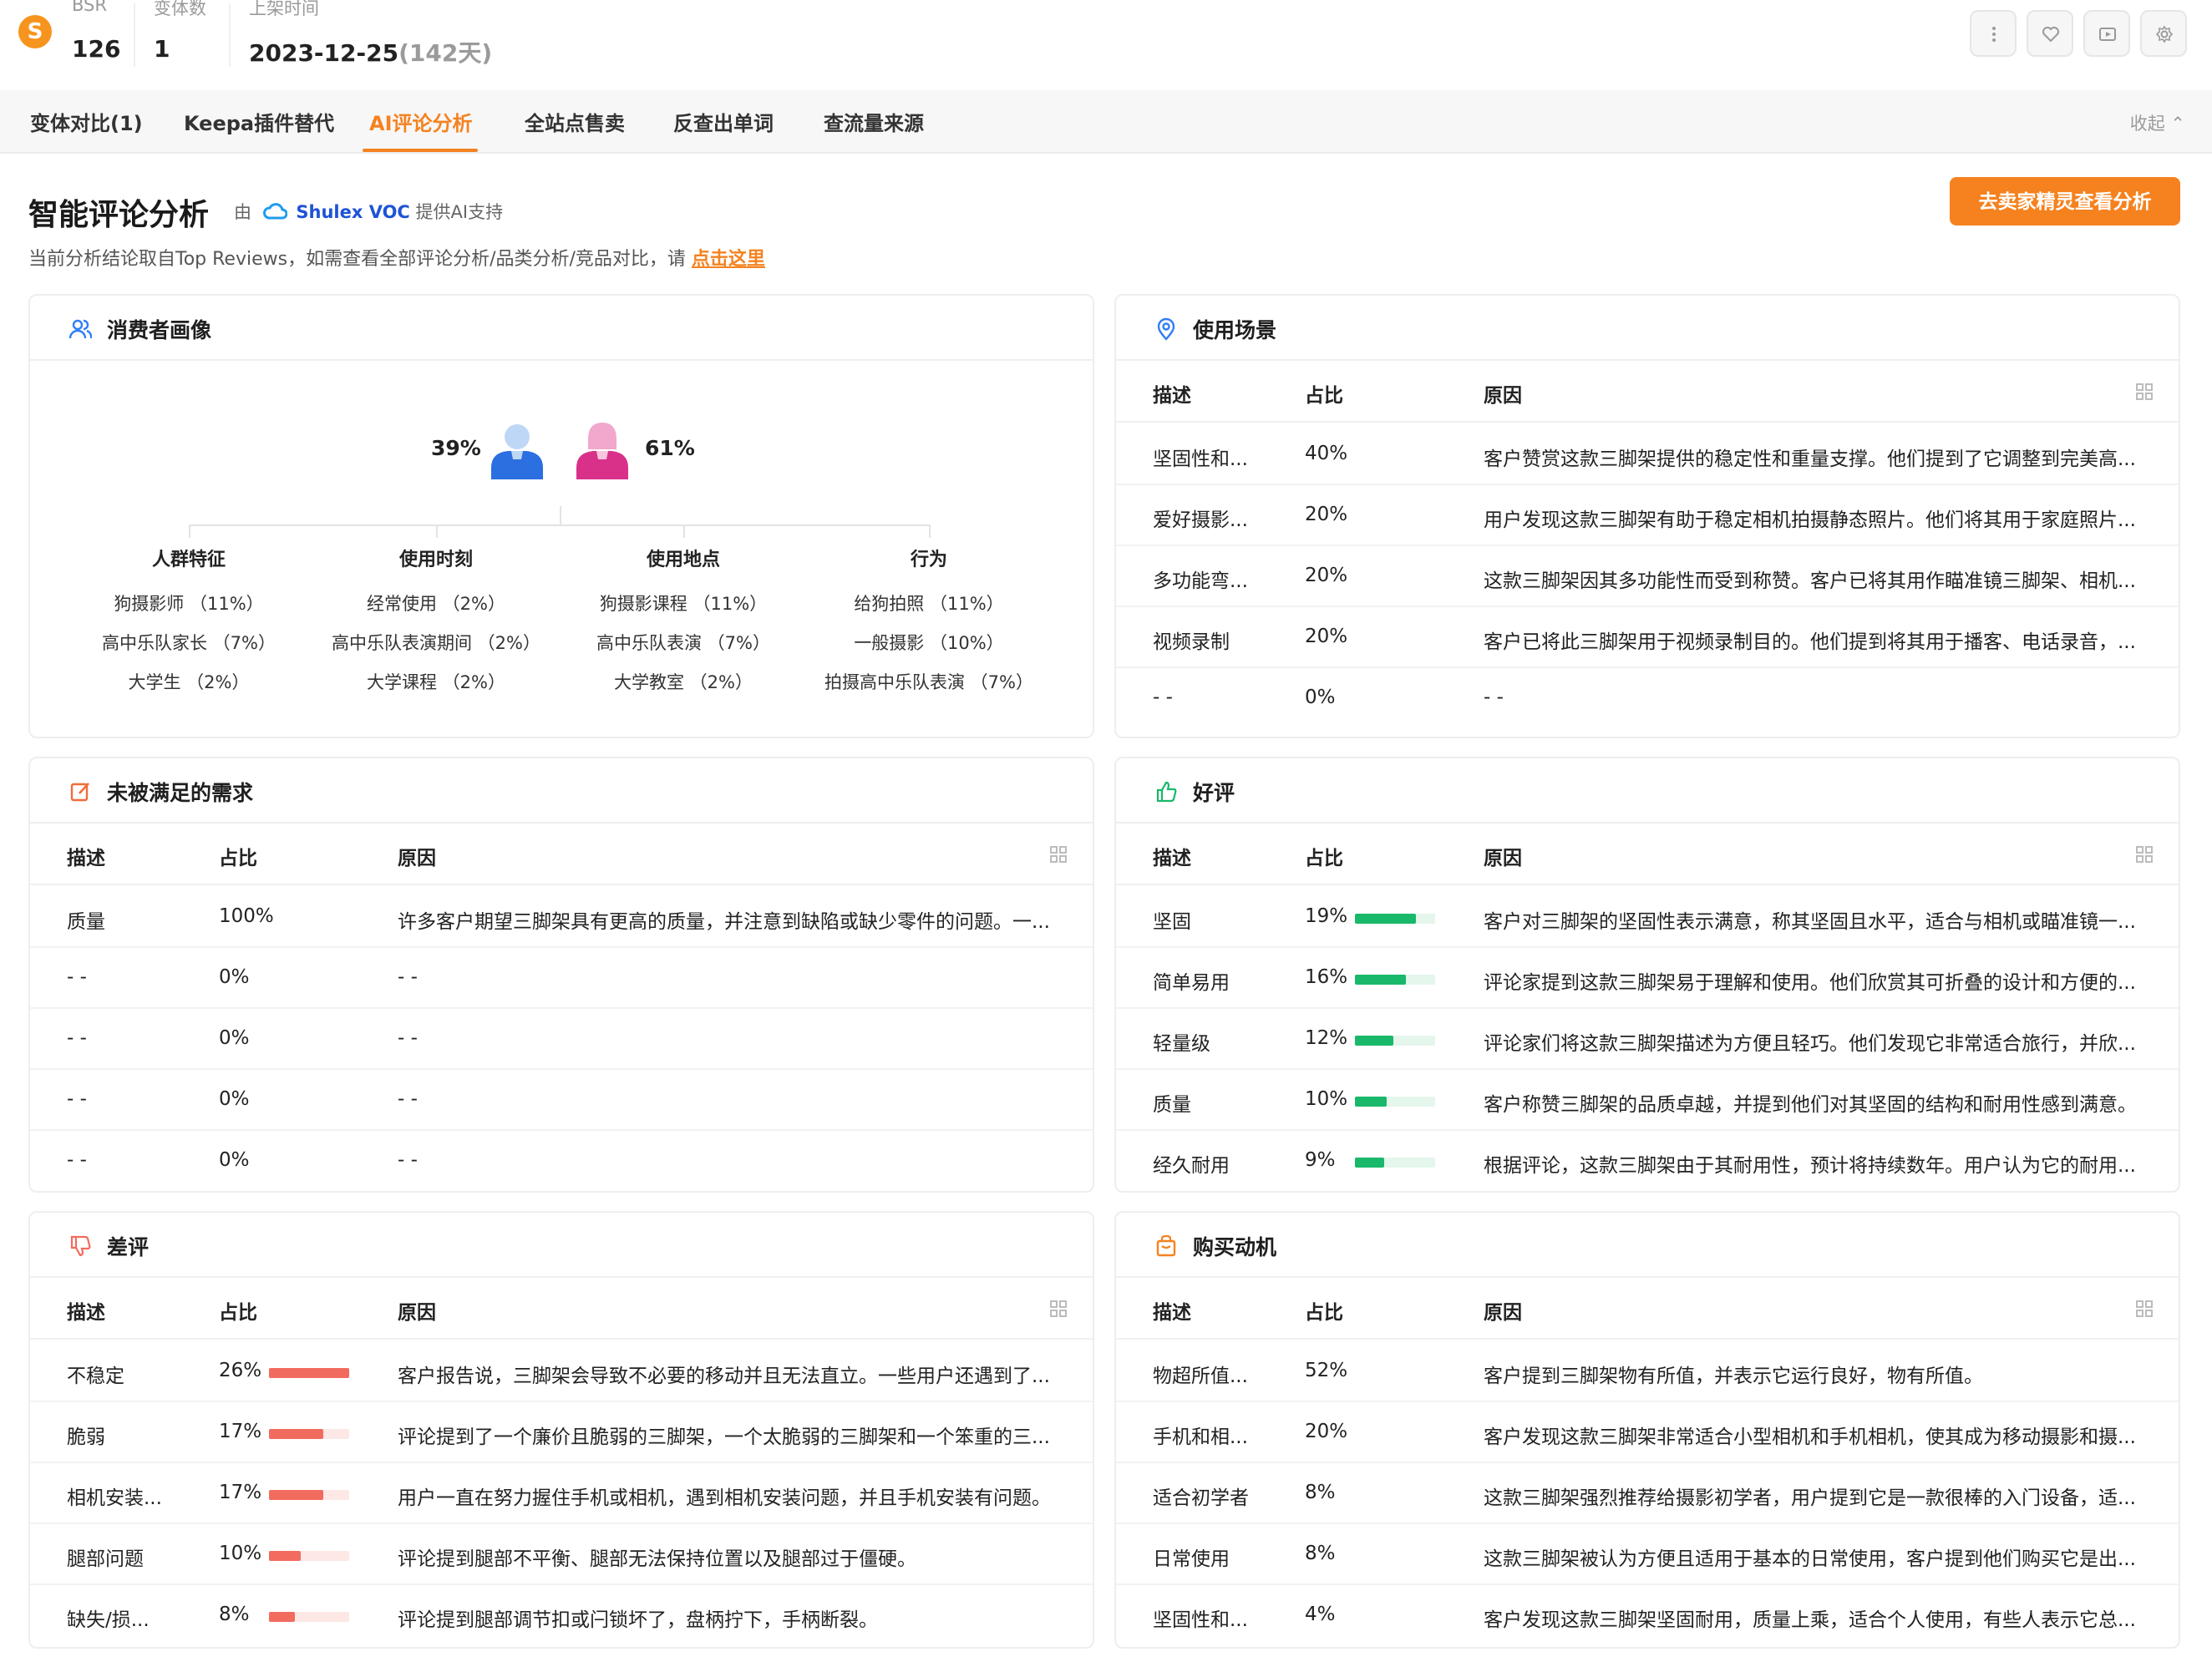 The width and height of the screenshot is (2212, 1662). What do you see at coordinates (1326, 1432) in the screenshot?
I see `row-ratio: 20%` at bounding box center [1326, 1432].